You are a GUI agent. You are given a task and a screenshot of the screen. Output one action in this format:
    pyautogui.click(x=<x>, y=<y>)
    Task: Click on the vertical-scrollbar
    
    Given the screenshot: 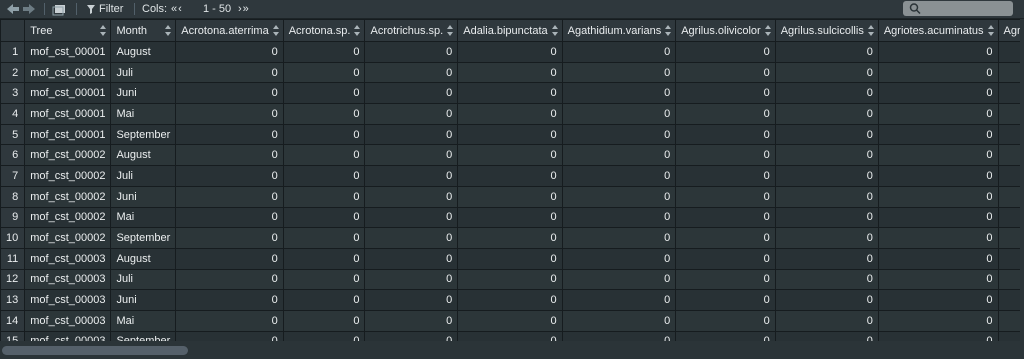 What is the action you would take?
    pyautogui.click(x=1022, y=180)
    